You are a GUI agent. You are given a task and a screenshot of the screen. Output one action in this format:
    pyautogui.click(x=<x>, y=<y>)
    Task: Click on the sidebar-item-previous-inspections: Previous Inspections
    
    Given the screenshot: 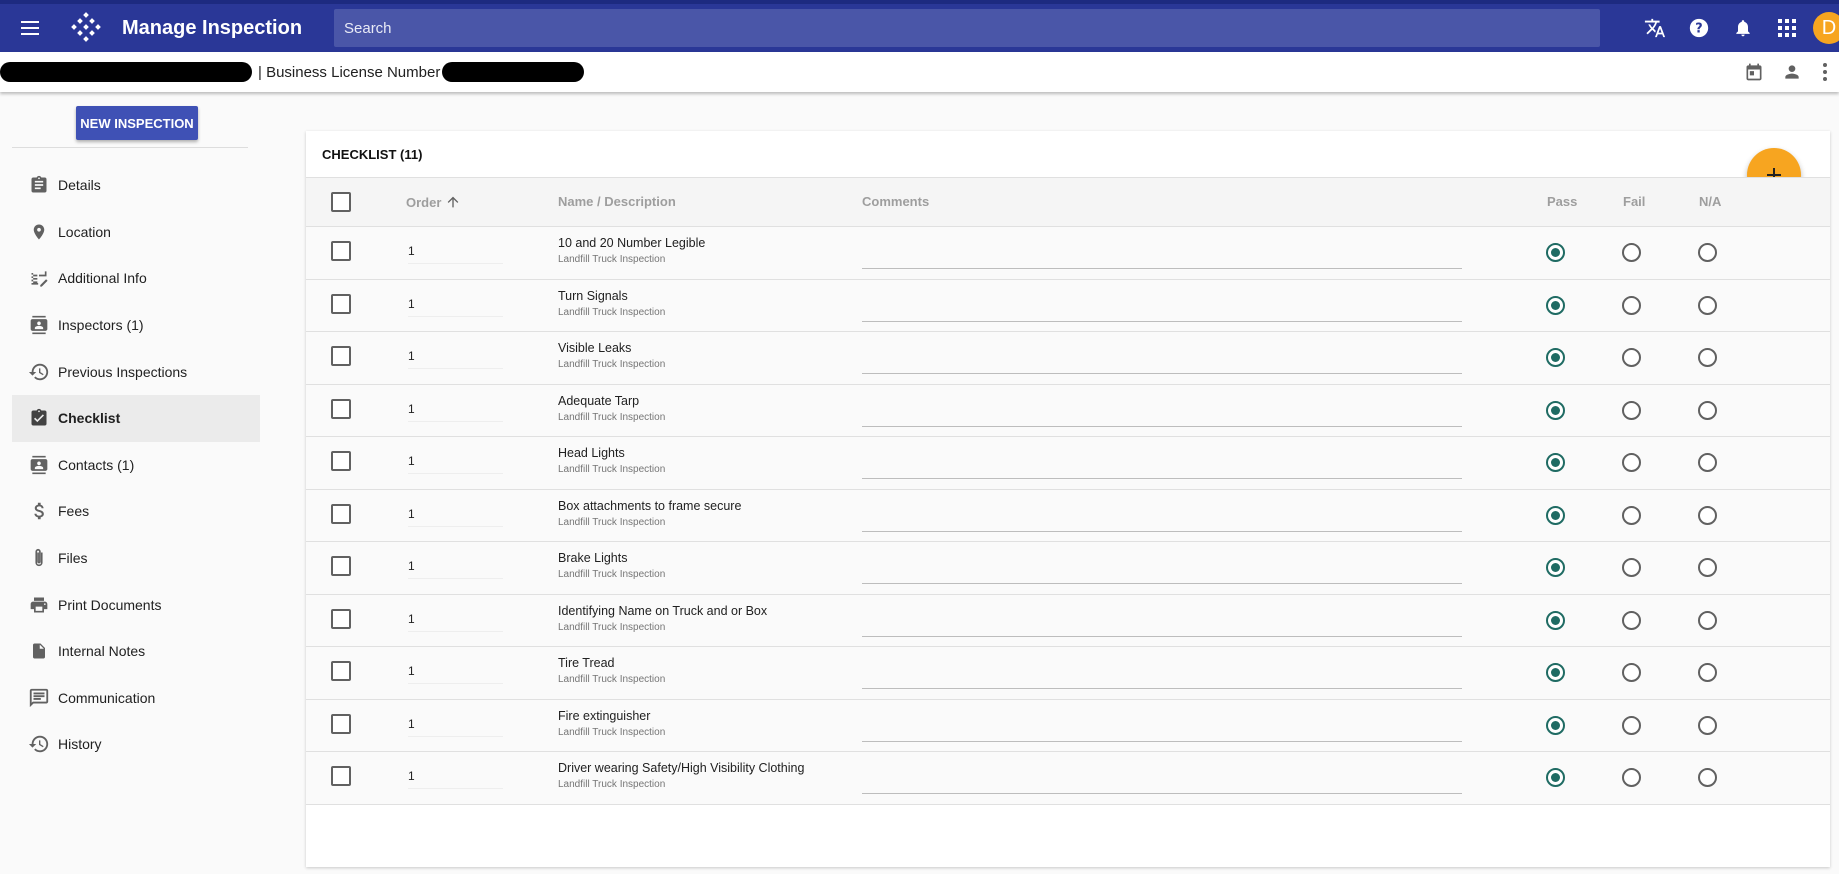 What is the action you would take?
    pyautogui.click(x=136, y=371)
    